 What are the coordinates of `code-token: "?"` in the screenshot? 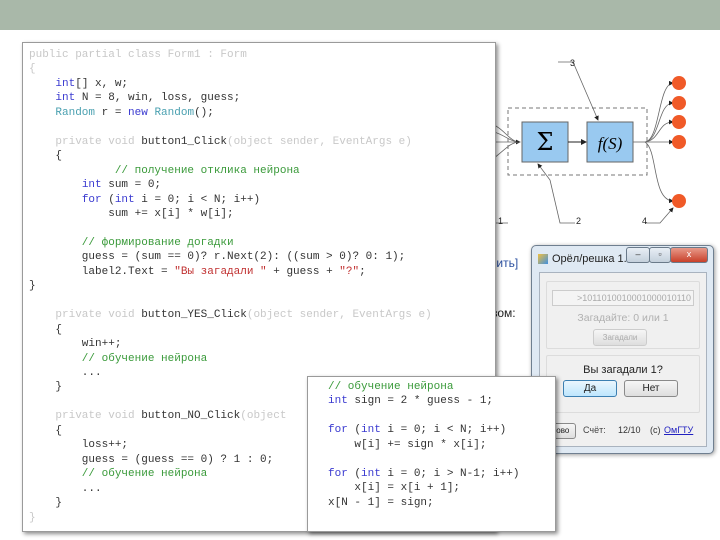 It's located at (349, 271).